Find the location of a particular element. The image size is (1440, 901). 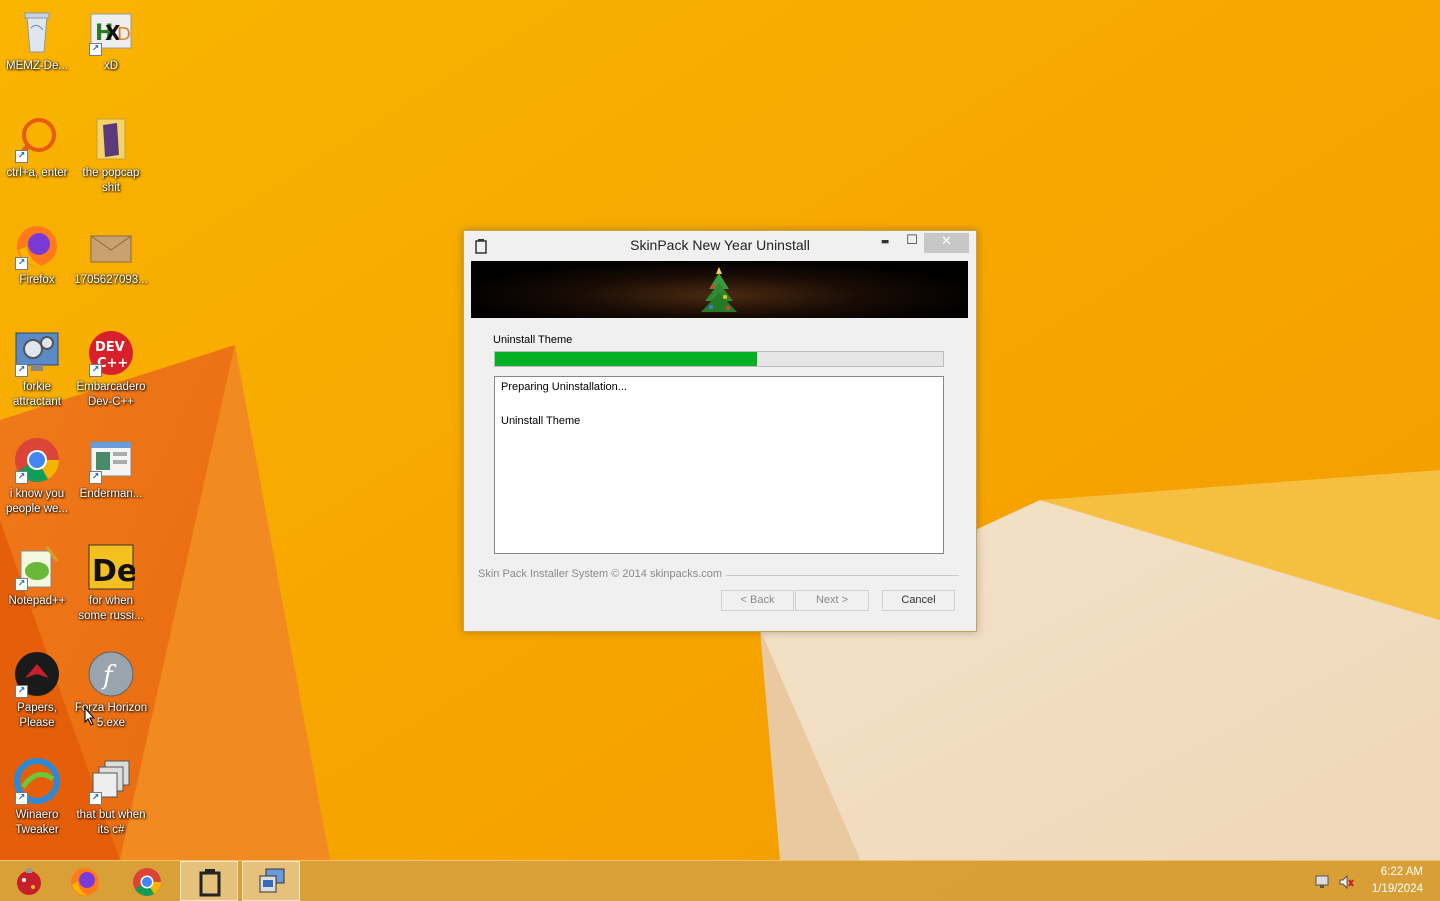

mouse-cursor-icon is located at coordinates (90, 716).